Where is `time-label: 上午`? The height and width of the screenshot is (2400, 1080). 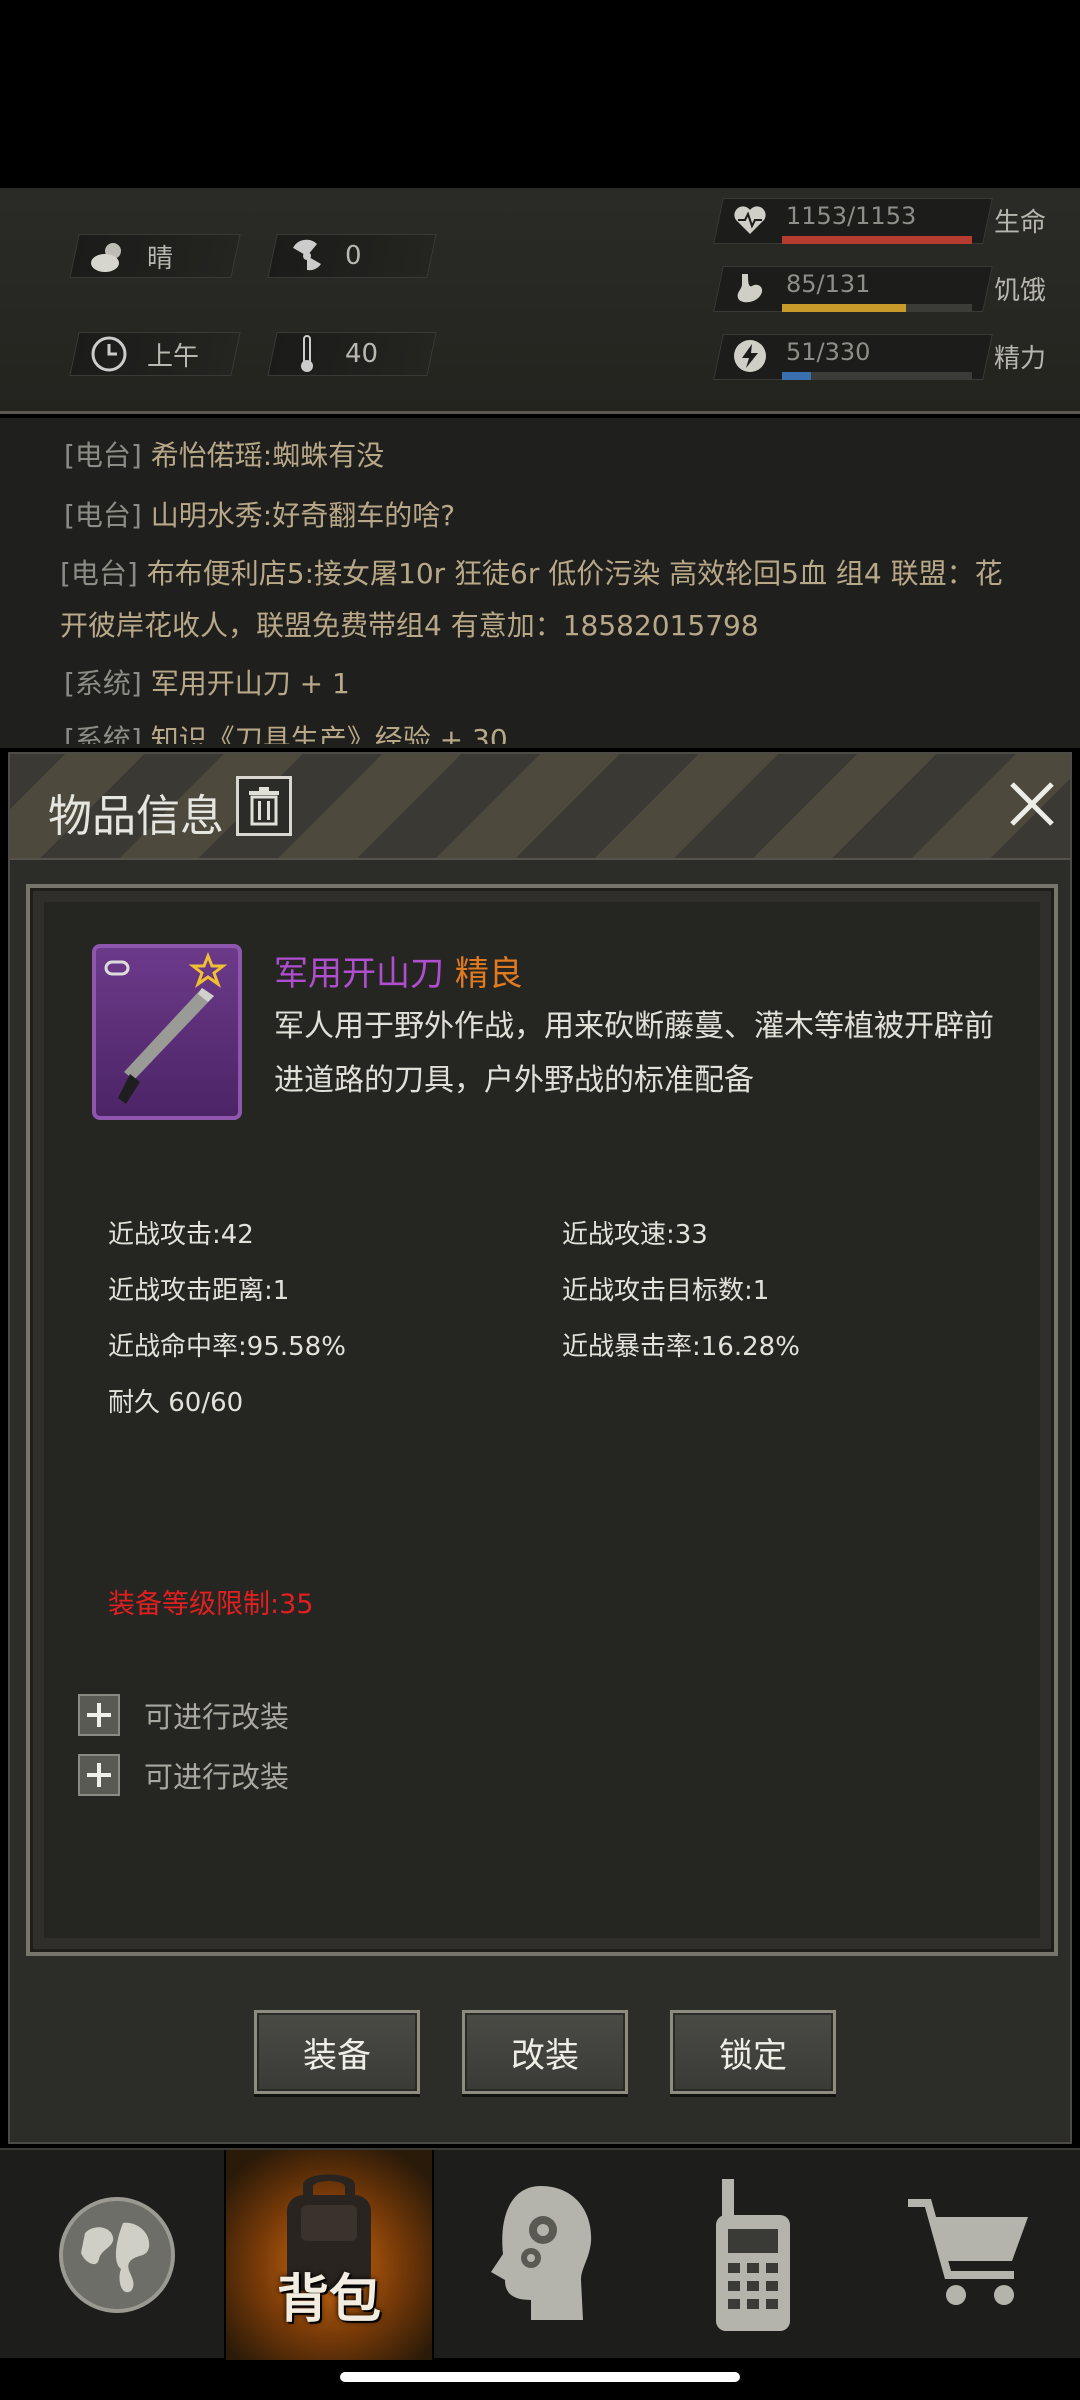 time-label: 上午 is located at coordinates (173, 356).